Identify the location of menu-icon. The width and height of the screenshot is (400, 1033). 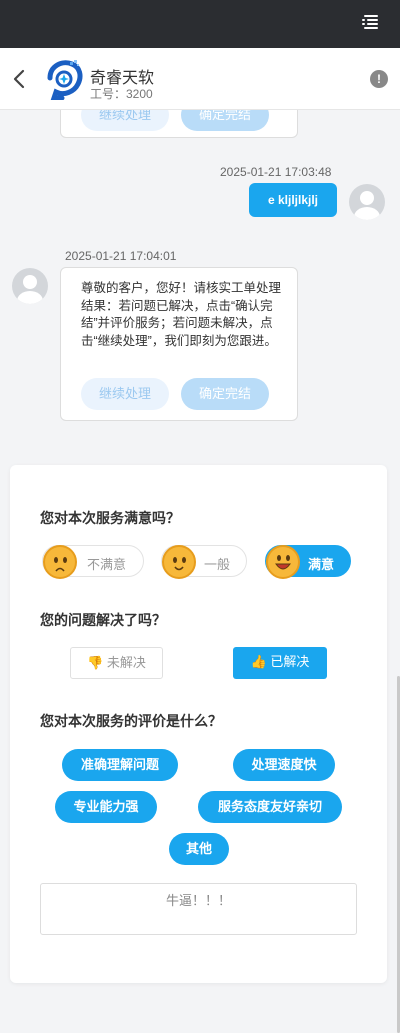
(370, 22).